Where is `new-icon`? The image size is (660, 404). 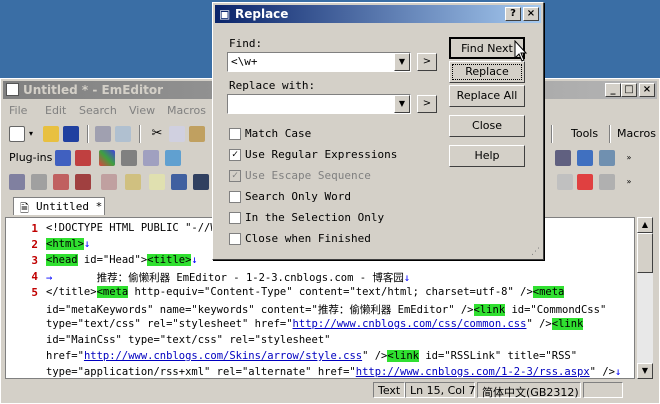
new-icon is located at coordinates (17, 134).